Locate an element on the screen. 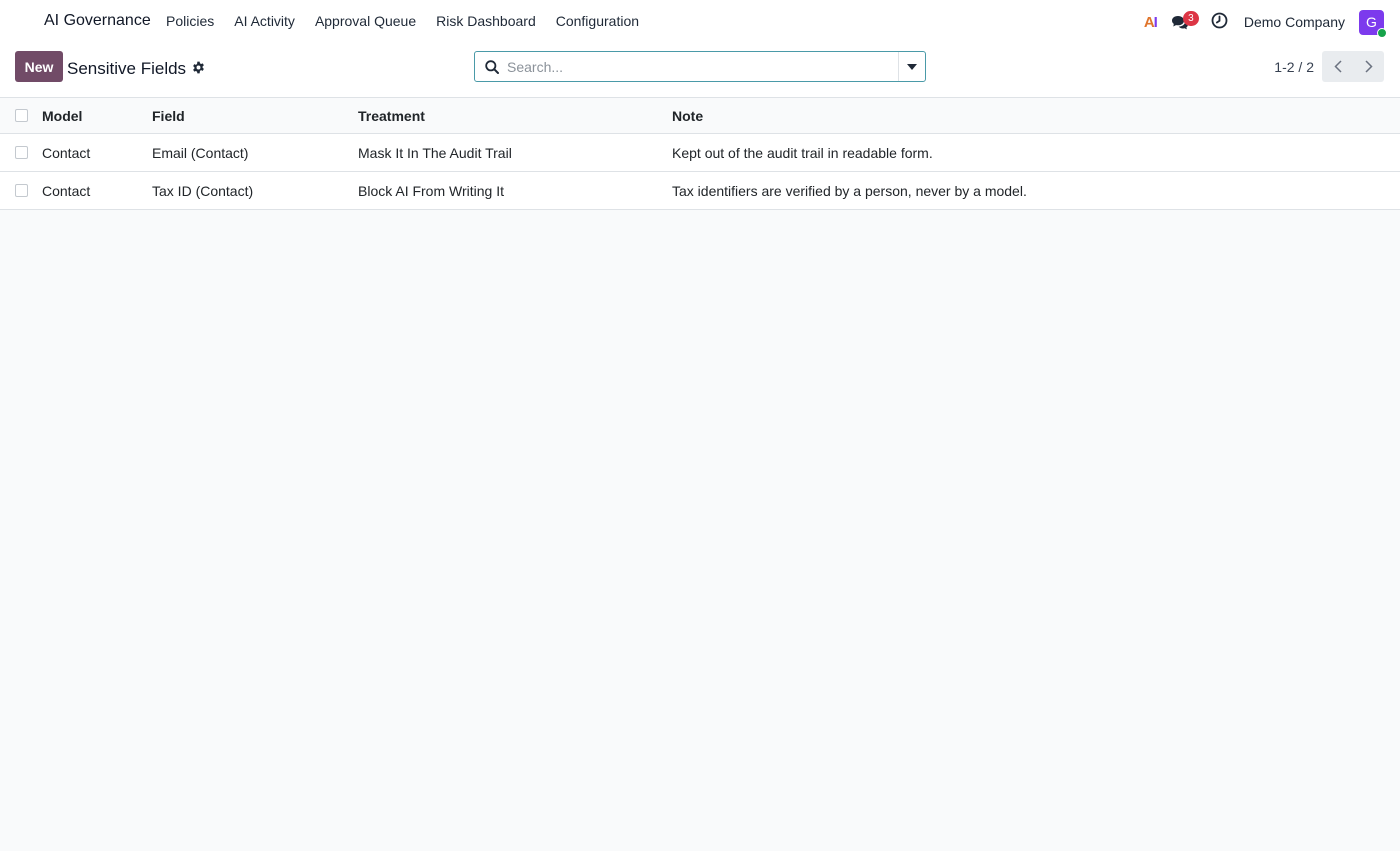 This screenshot has width=1400, height=851. menu-item-approval-queue: Approval Queue is located at coordinates (365, 21).